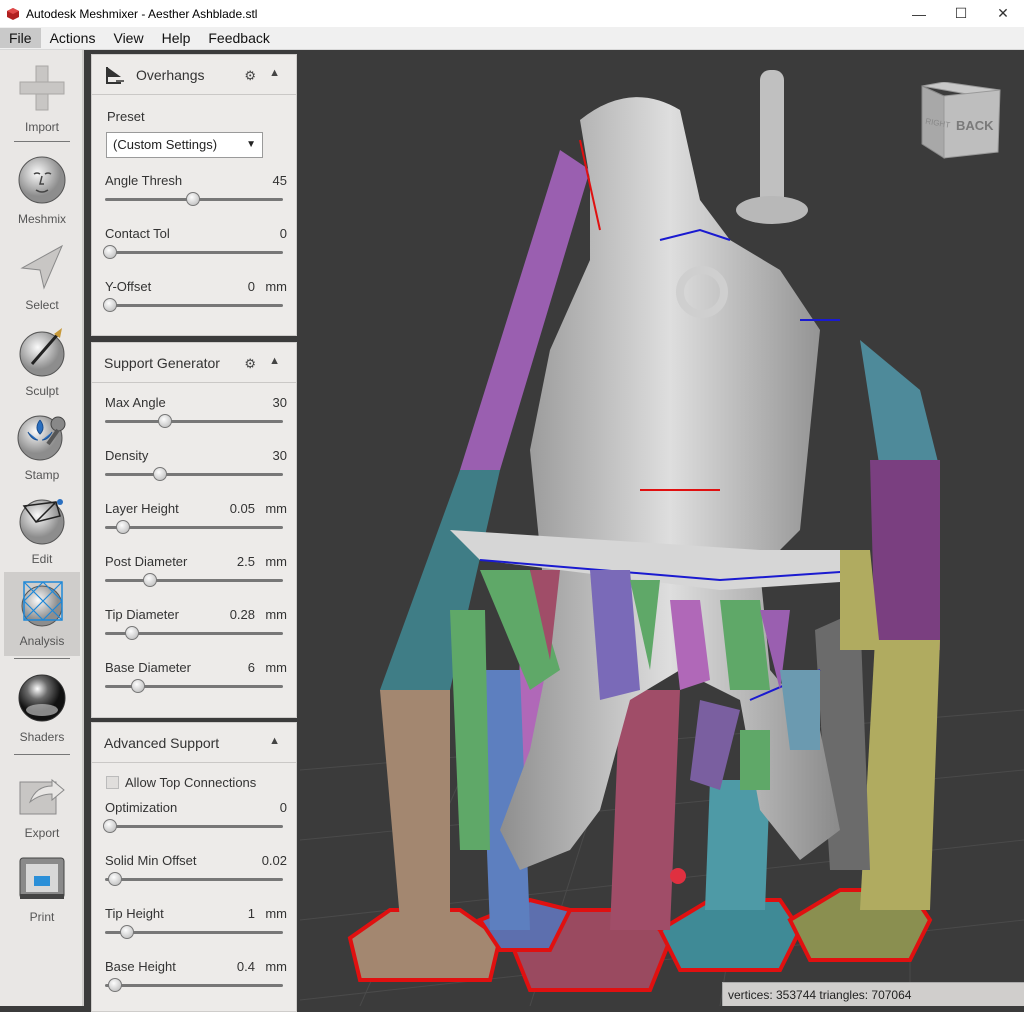  I want to click on param-value: 0.05, so click(242, 508).